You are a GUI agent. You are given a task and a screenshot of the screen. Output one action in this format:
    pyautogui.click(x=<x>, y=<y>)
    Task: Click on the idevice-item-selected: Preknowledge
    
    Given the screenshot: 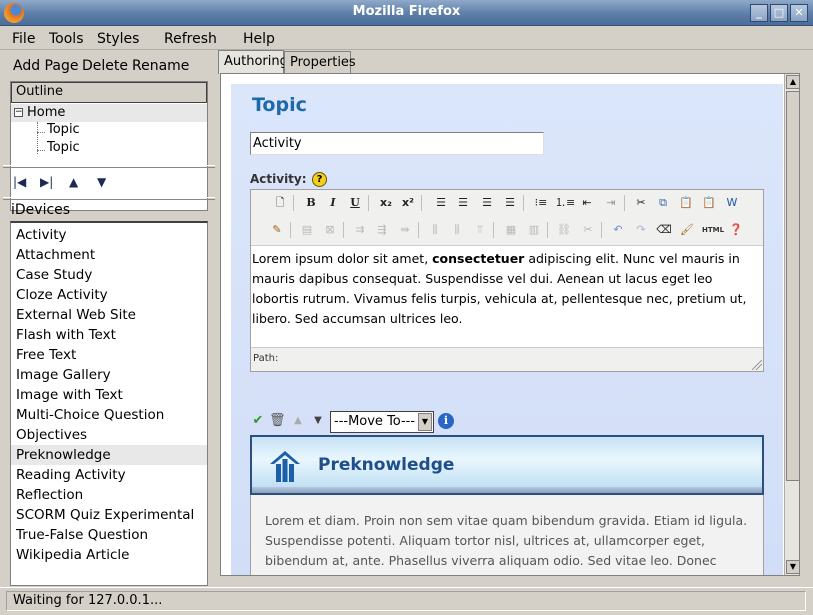 What is the action you would take?
    pyautogui.click(x=109, y=455)
    